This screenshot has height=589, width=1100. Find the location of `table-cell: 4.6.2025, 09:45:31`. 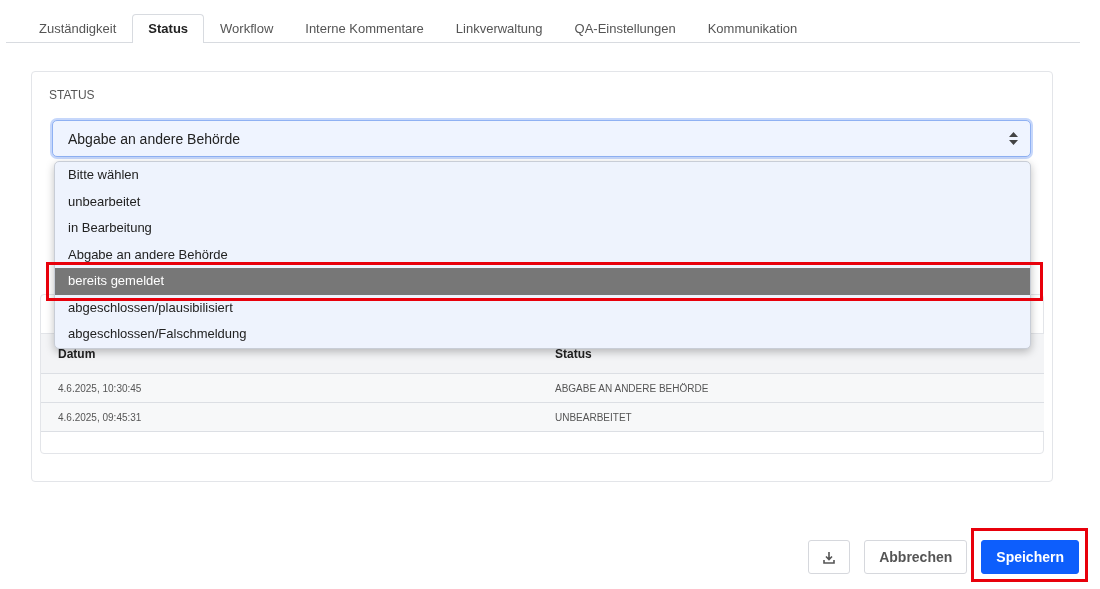

table-cell: 4.6.2025, 09:45:31 is located at coordinates (289, 417).